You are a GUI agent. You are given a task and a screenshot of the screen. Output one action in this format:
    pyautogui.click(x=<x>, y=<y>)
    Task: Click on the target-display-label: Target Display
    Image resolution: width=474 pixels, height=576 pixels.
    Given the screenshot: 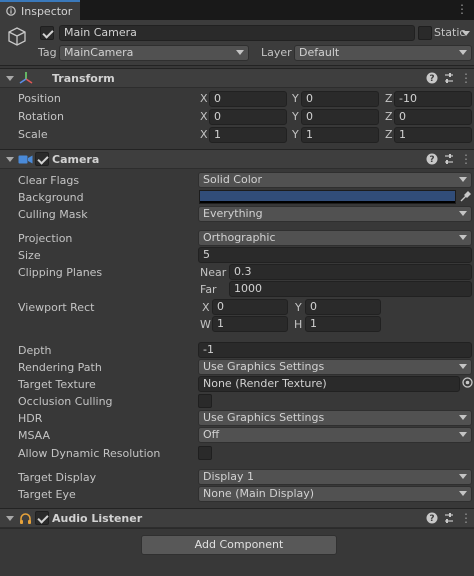 What is the action you would take?
    pyautogui.click(x=57, y=477)
    